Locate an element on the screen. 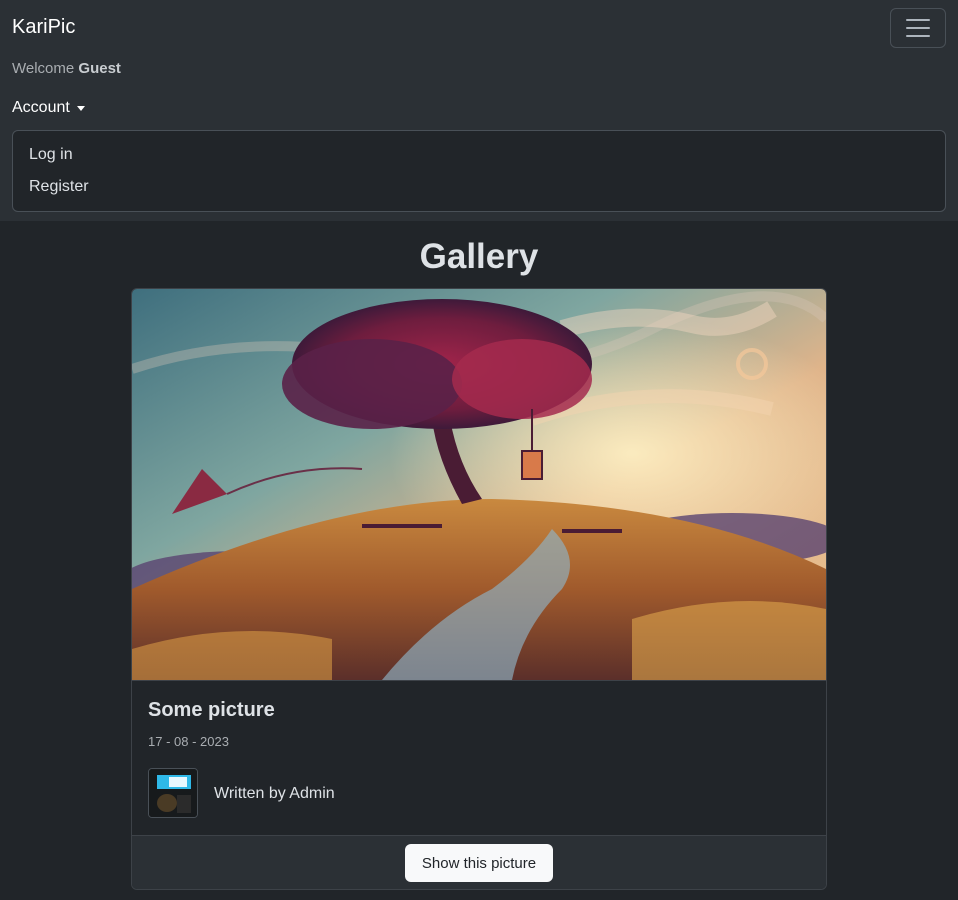 The height and width of the screenshot is (900, 958). account-dropdown-toggle: Account is located at coordinates (48, 108).